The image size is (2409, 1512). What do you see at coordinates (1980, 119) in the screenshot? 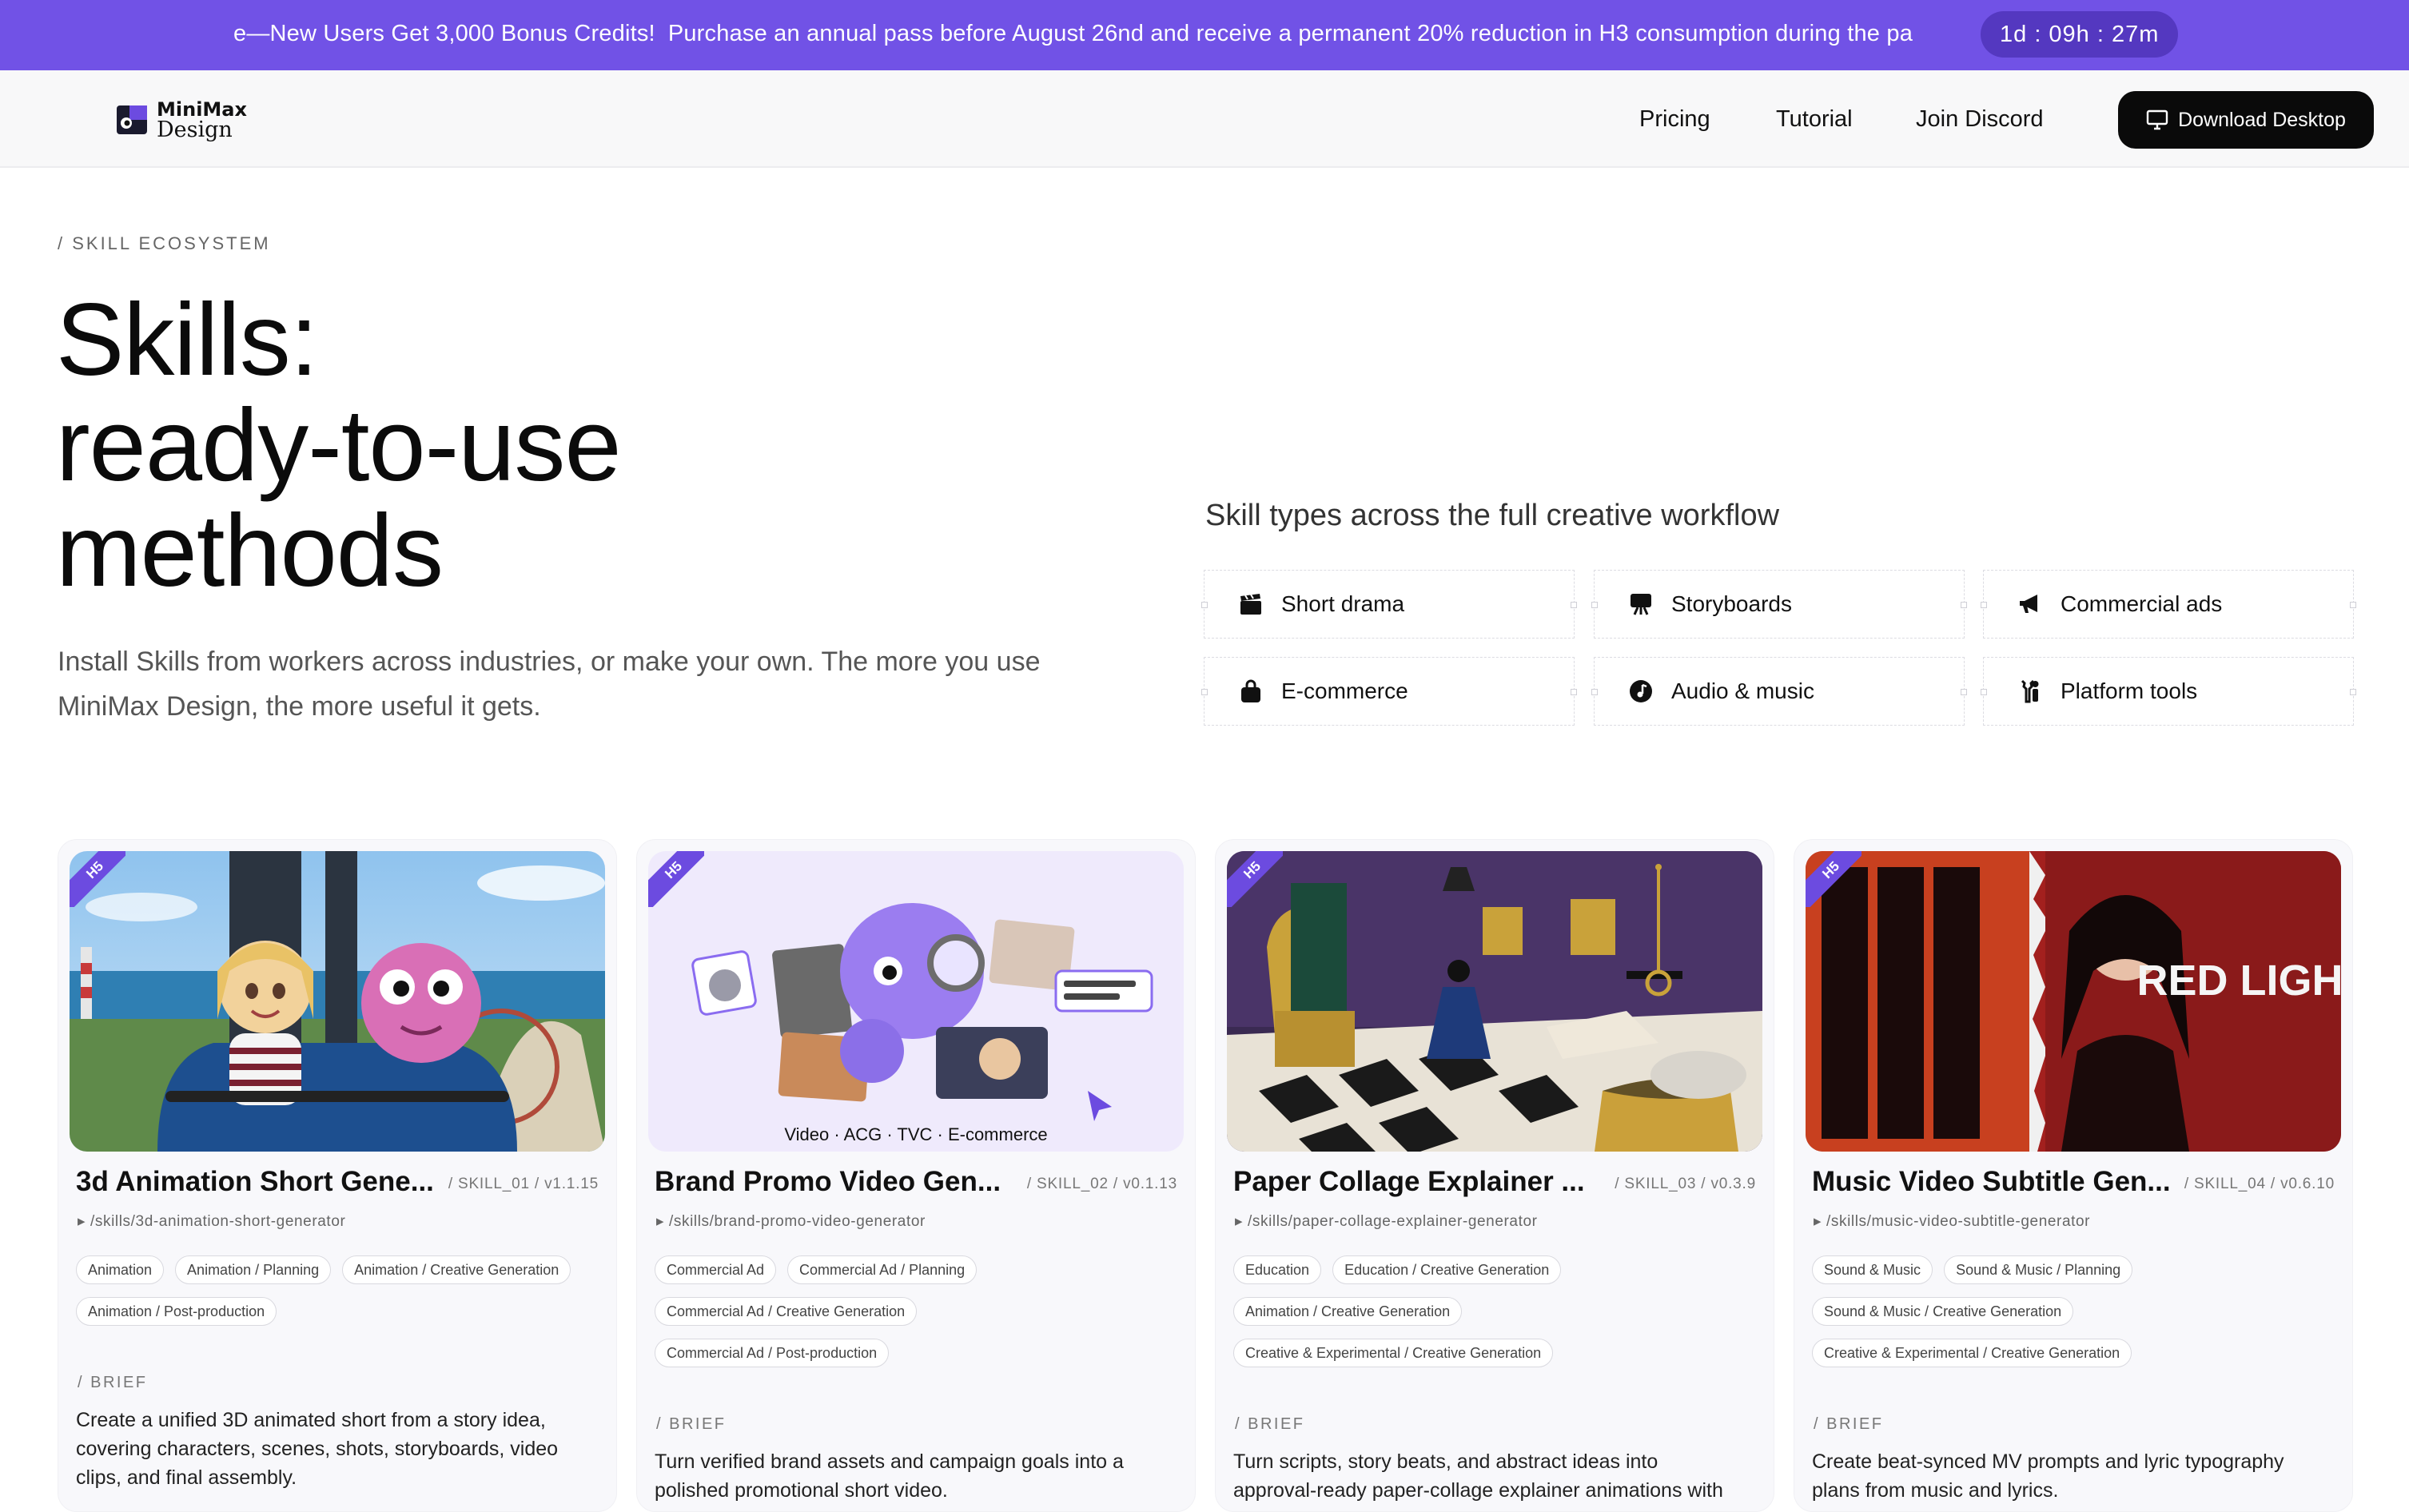
I see `nav-join-discord: Join Discord` at bounding box center [1980, 119].